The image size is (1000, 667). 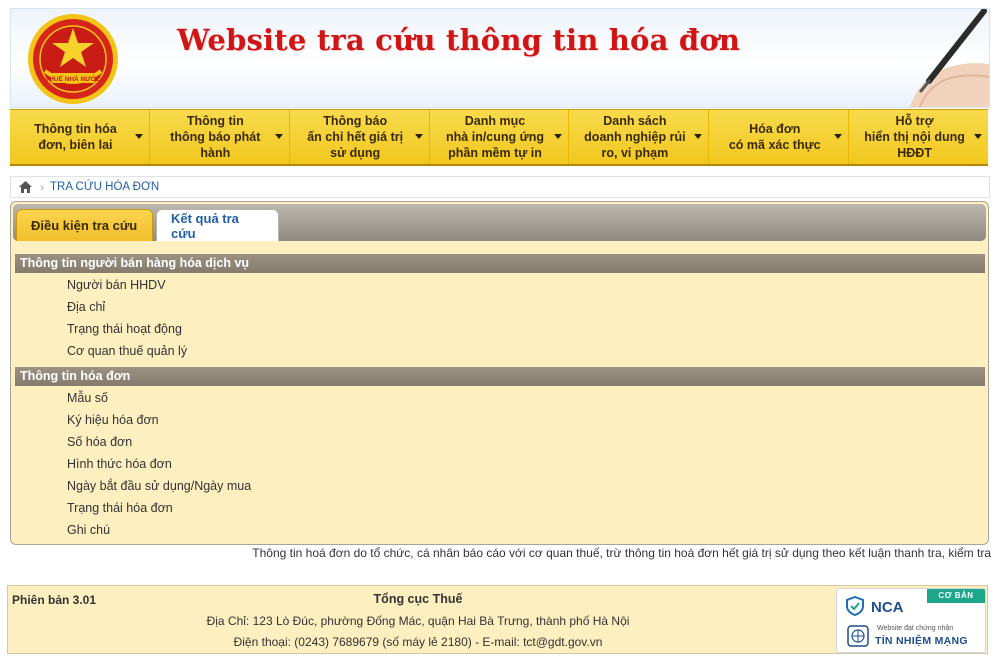 I want to click on shield-icon, so click(x=855, y=606).